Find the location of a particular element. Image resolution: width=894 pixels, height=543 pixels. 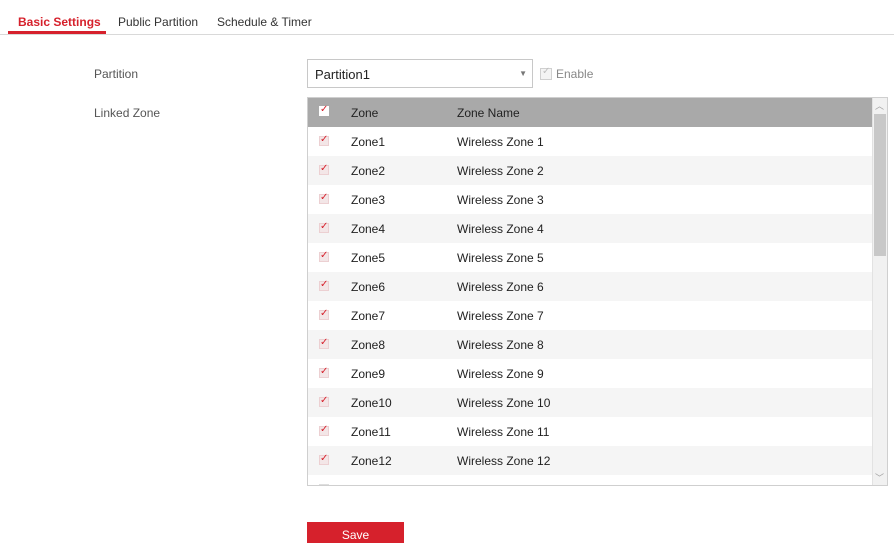

zone-name-cell: Wireless Zone 6 is located at coordinates (500, 287).